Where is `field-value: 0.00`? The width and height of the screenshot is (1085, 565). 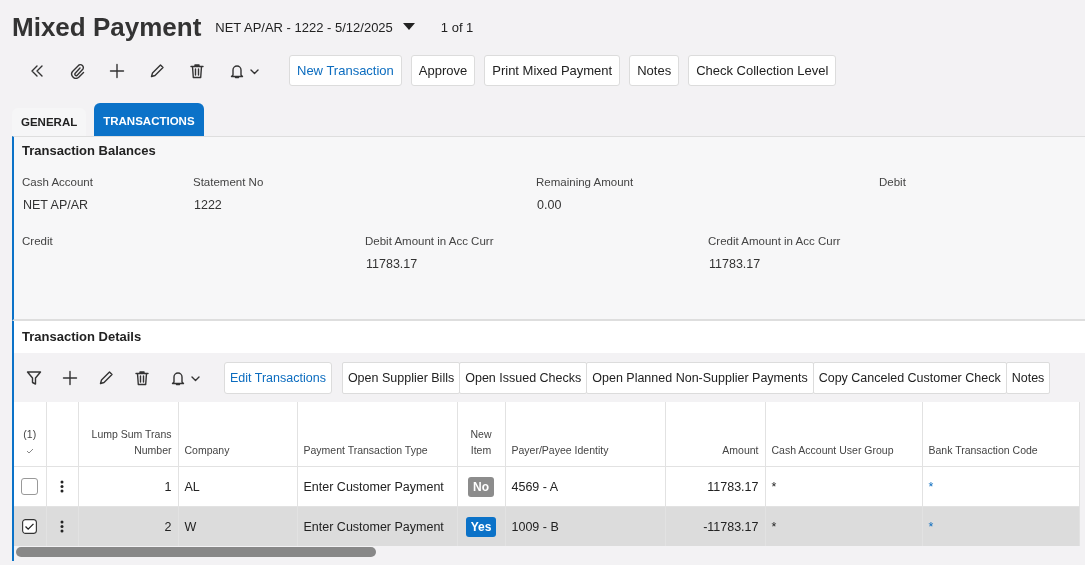
field-value: 0.00 is located at coordinates (549, 205).